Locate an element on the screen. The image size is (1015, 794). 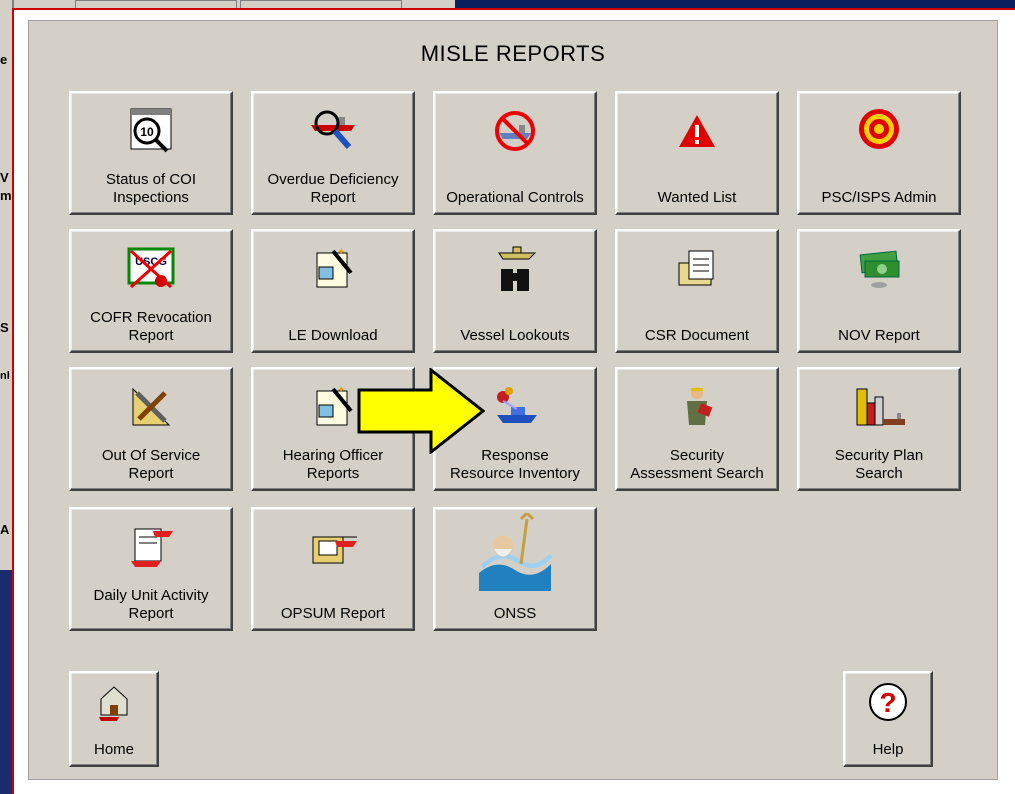
out-of-service-button: Out Of Service Report is located at coordinates (151, 429).